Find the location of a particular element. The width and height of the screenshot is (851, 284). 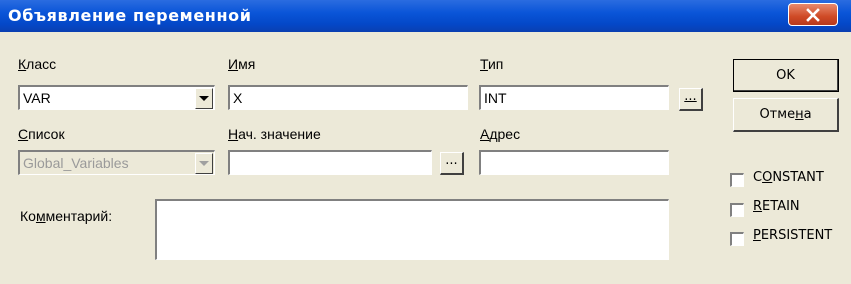

list-select: Global_Variables is located at coordinates (116, 162).